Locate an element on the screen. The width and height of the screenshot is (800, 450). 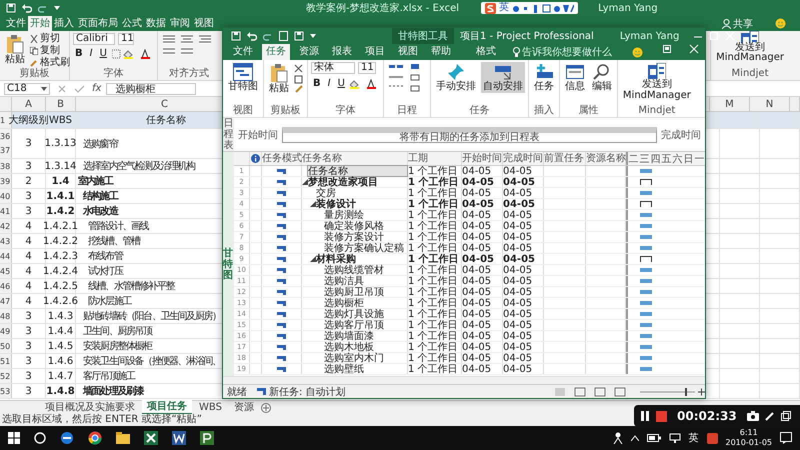
insert-task-button: 任务 is located at coordinates (544, 77).